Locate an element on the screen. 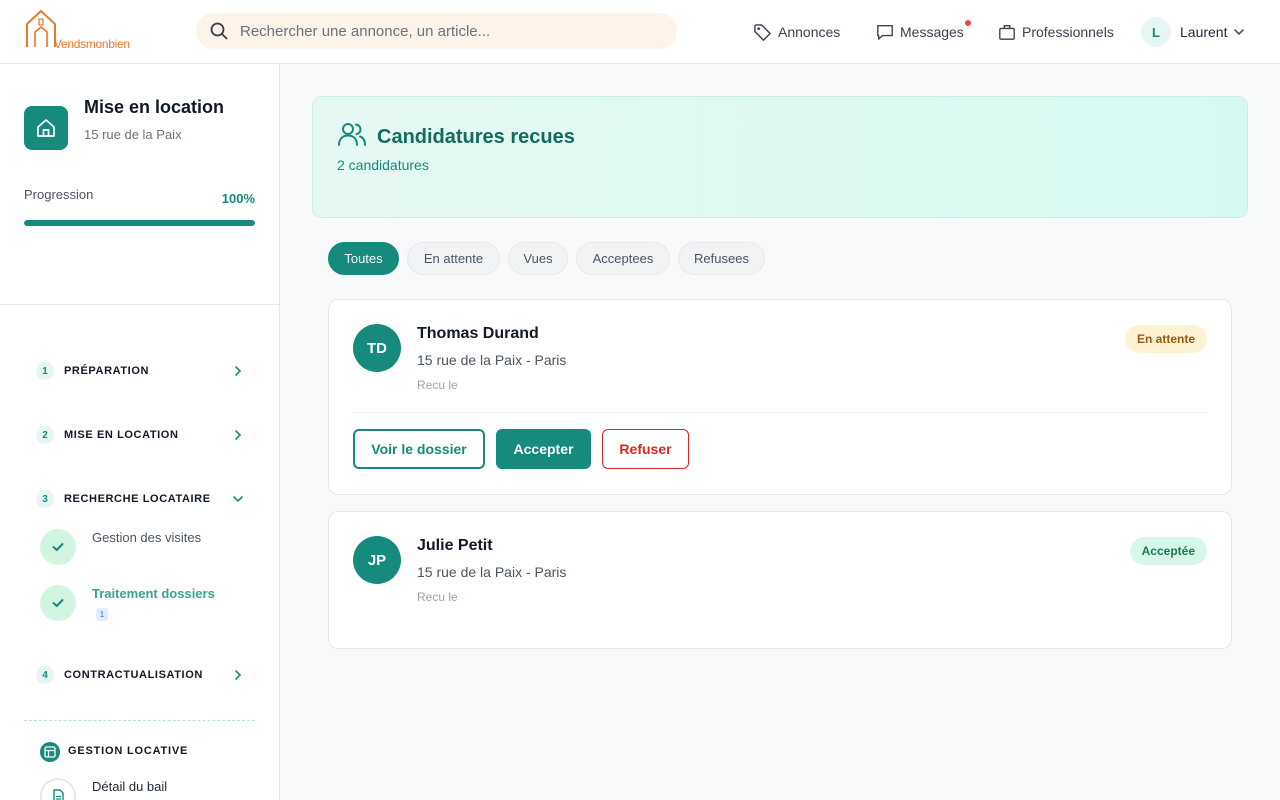 This screenshot has width=1280, height=800. accept-button: Accepter is located at coordinates (543, 449).